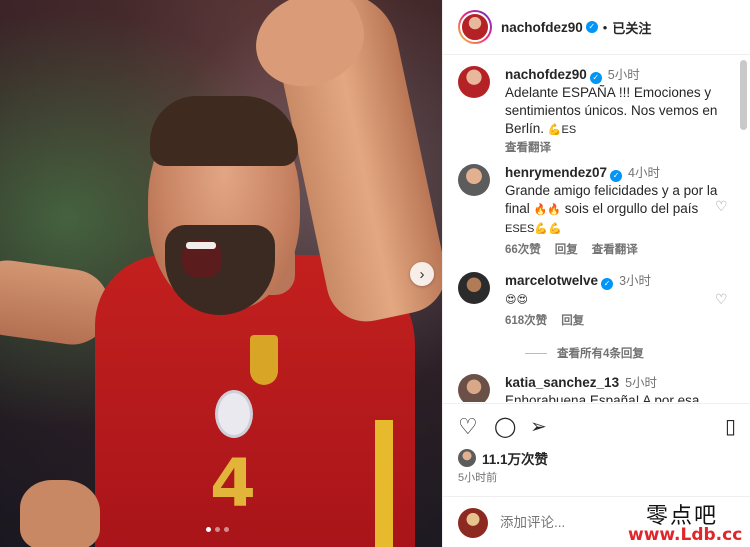 The height and width of the screenshot is (547, 750). What do you see at coordinates (631, 27) in the screenshot?
I see `following-button: 已关注` at bounding box center [631, 27].